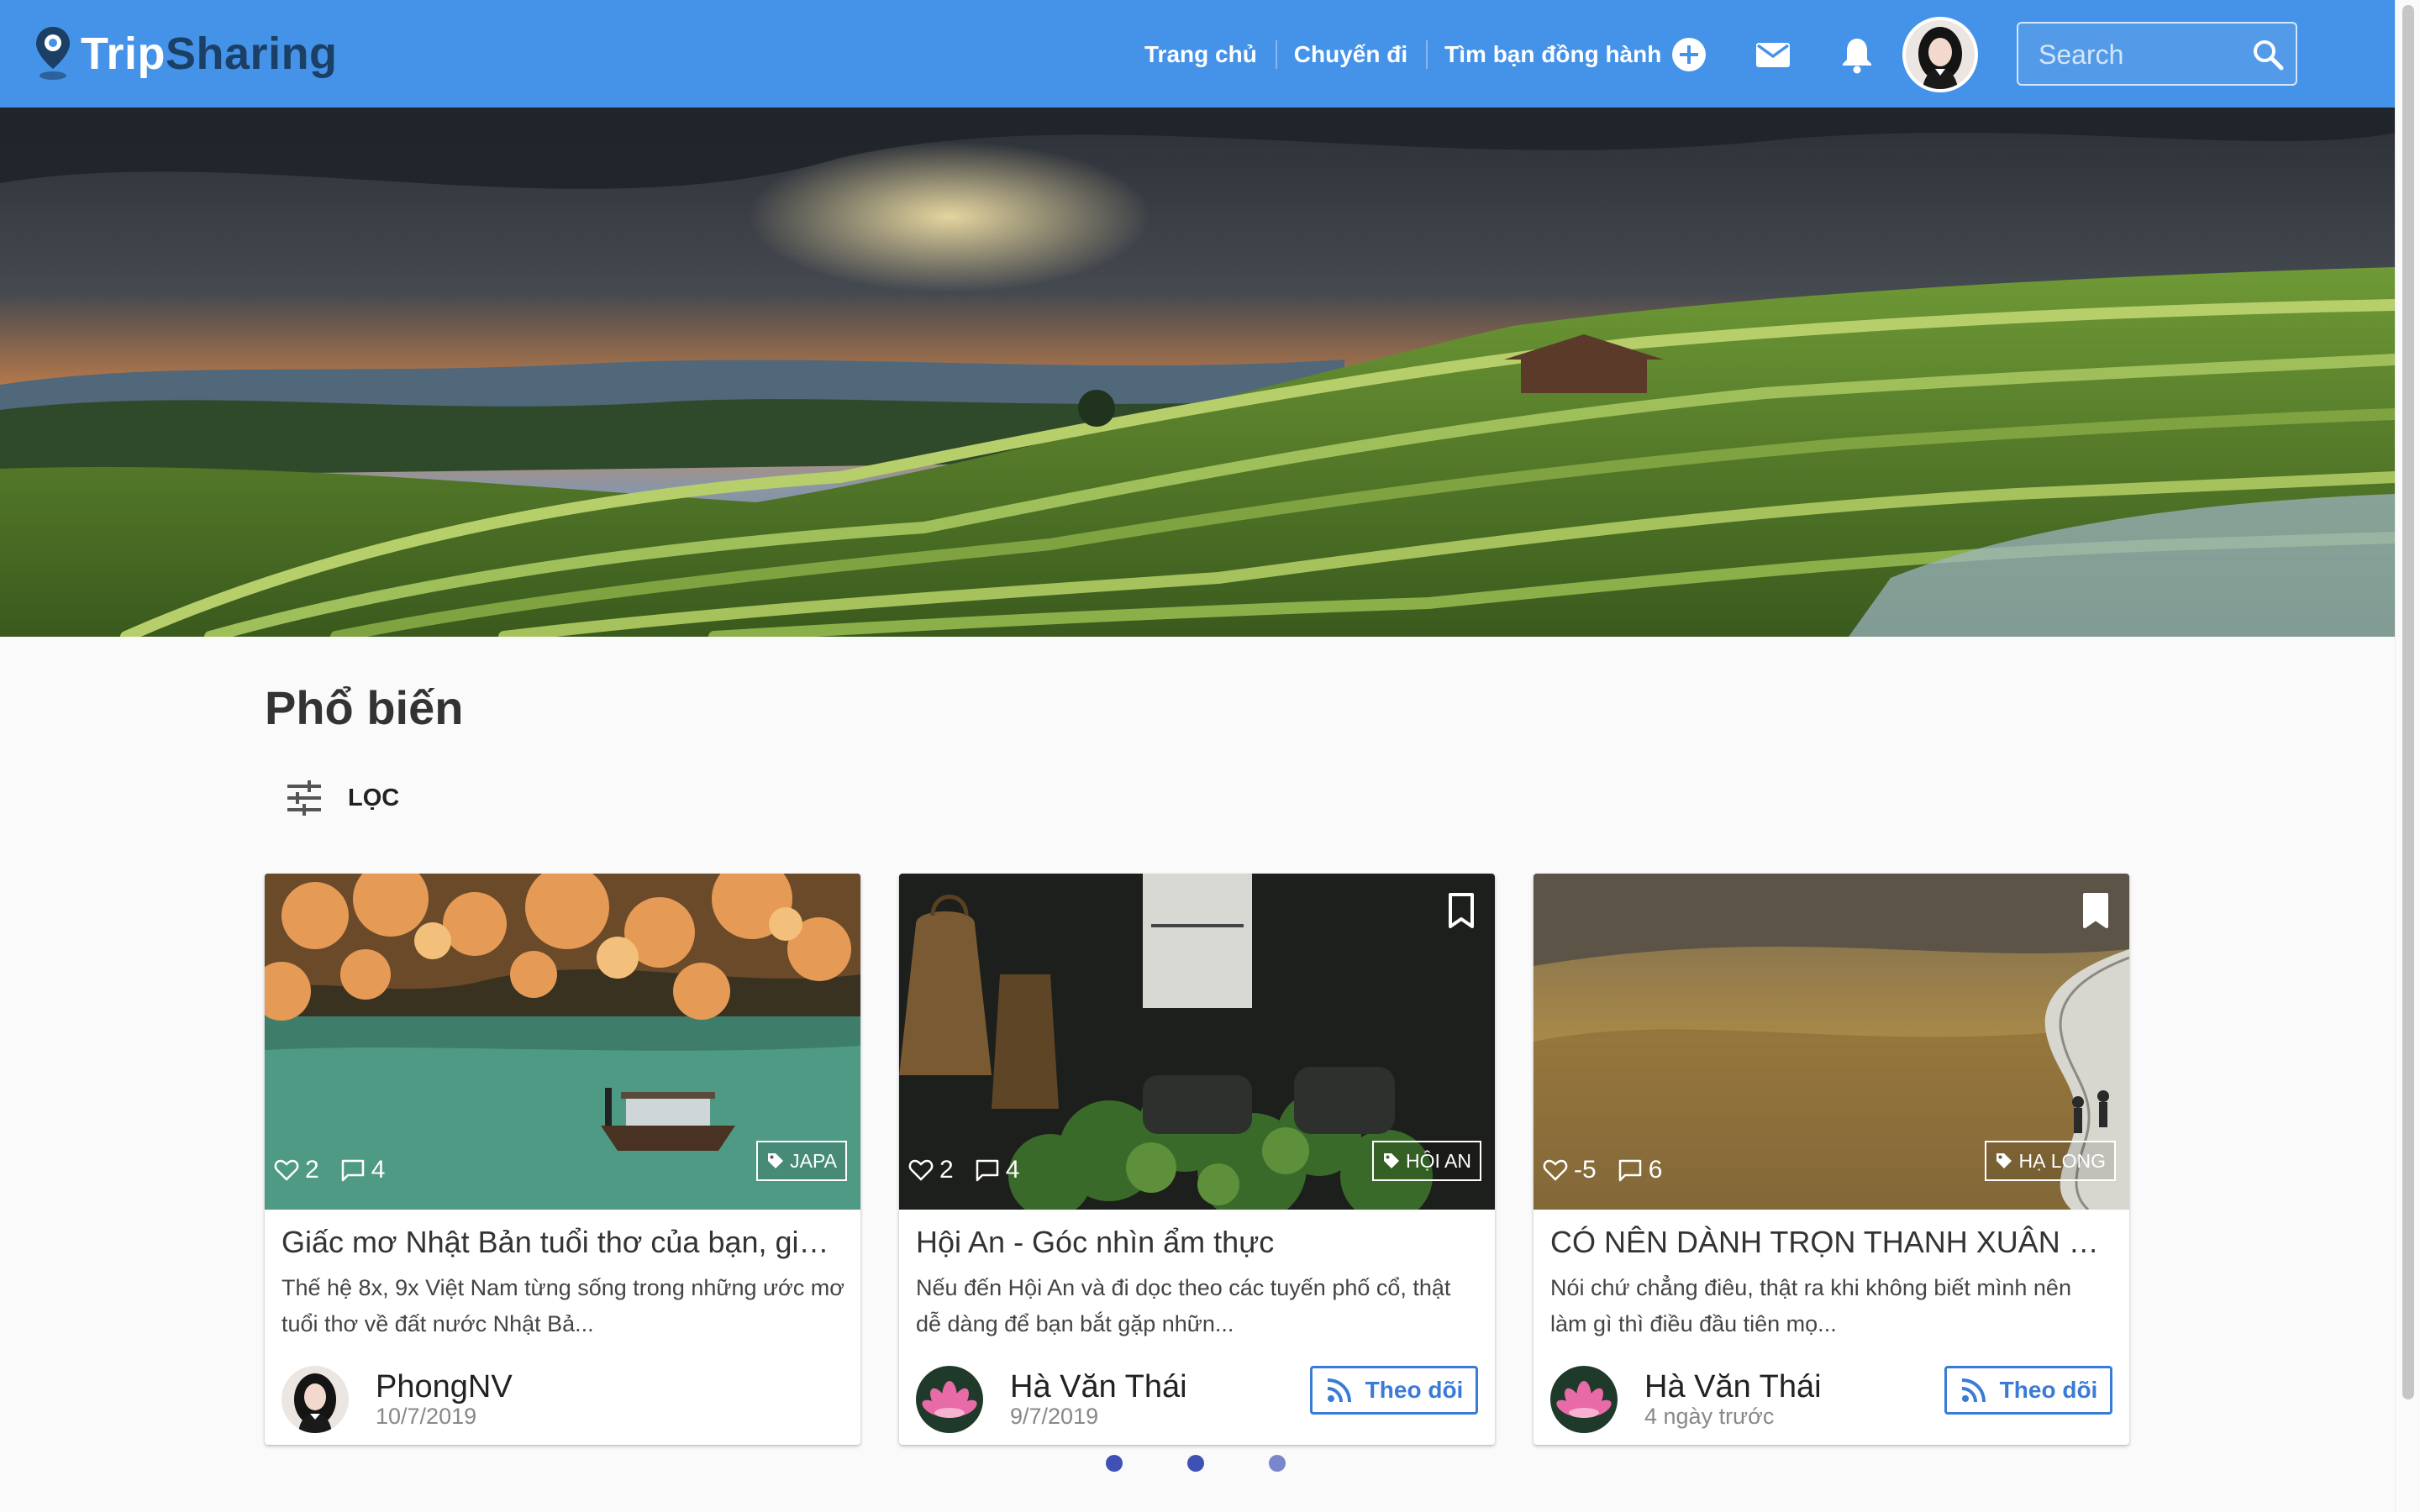 Image resolution: width=2420 pixels, height=1512 pixels. What do you see at coordinates (445, 1387) in the screenshot?
I see `author-name: PhongNV` at bounding box center [445, 1387].